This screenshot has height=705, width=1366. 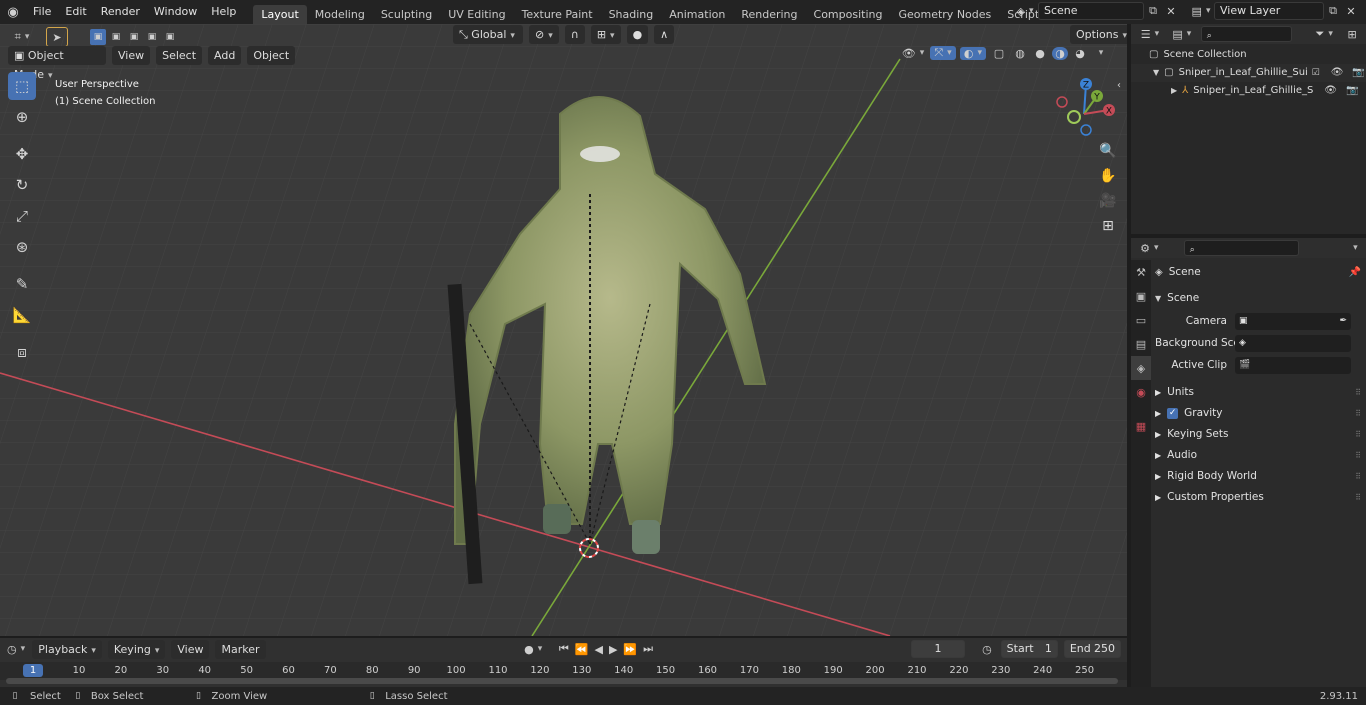 I want to click on exclude-checkbox-icon: ☑, so click(x=1316, y=73).